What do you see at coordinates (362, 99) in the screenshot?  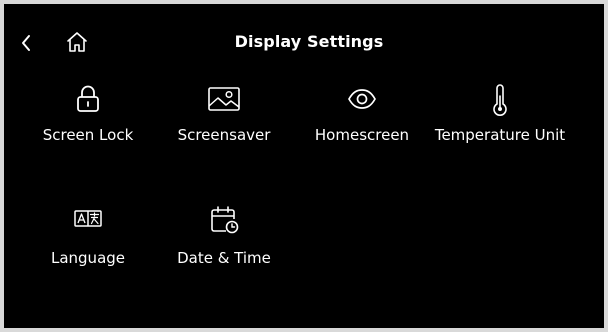 I see `eye-icon` at bounding box center [362, 99].